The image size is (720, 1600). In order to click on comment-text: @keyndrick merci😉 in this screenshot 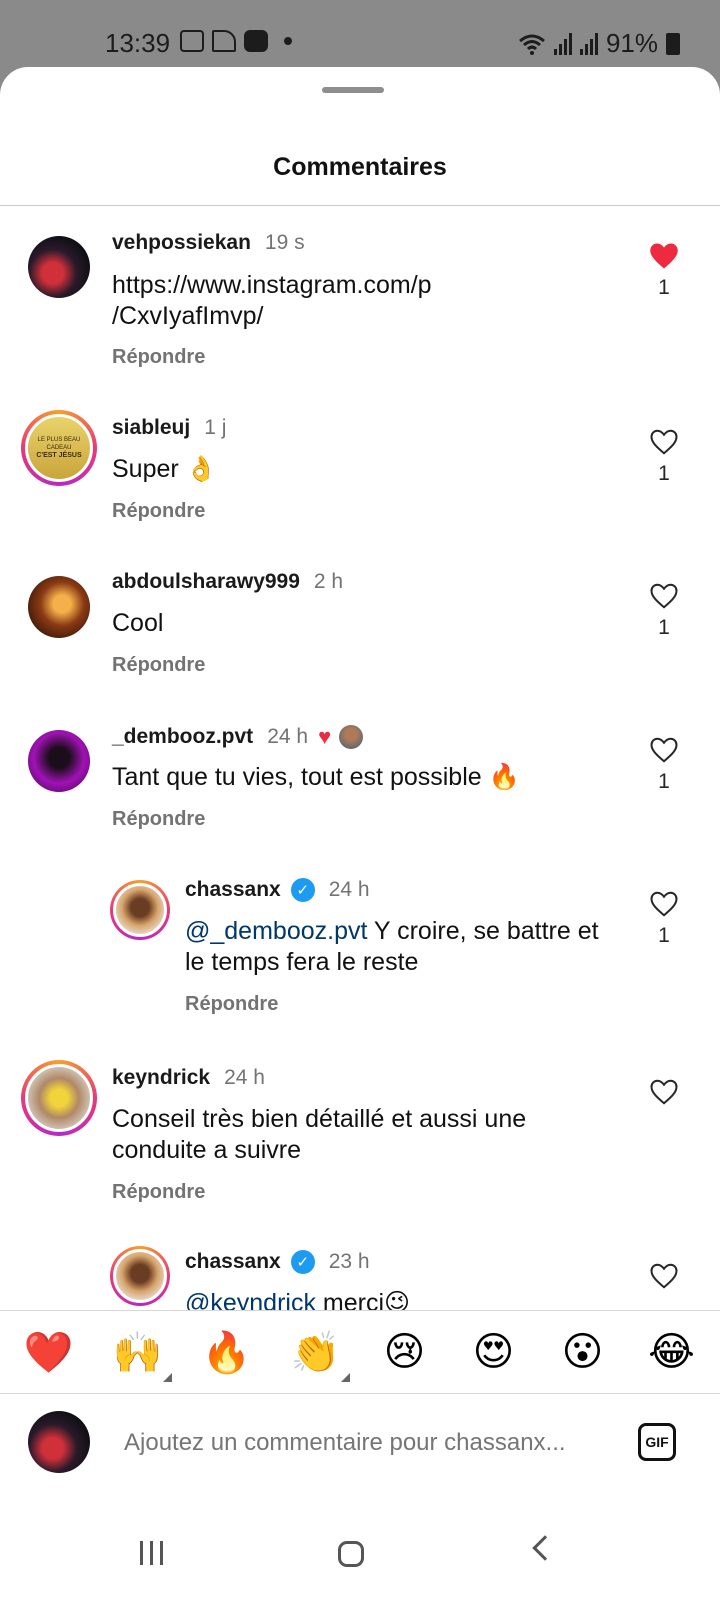, I will do `click(297, 1299)`.